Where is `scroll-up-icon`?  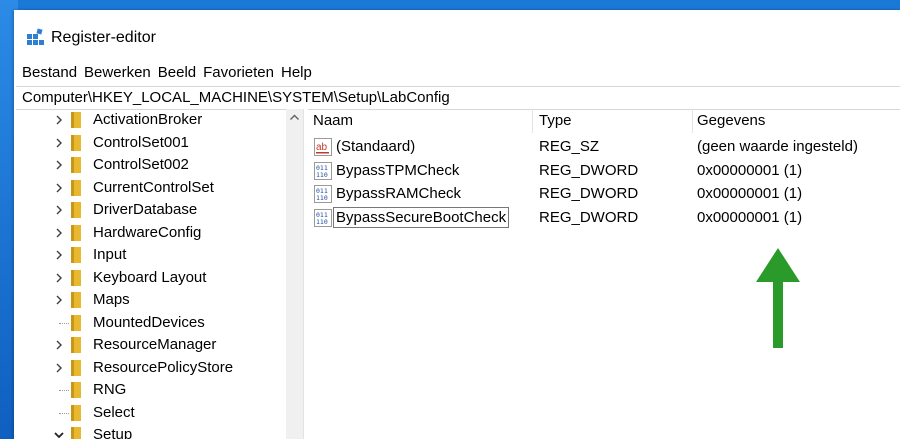 scroll-up-icon is located at coordinates (294, 117).